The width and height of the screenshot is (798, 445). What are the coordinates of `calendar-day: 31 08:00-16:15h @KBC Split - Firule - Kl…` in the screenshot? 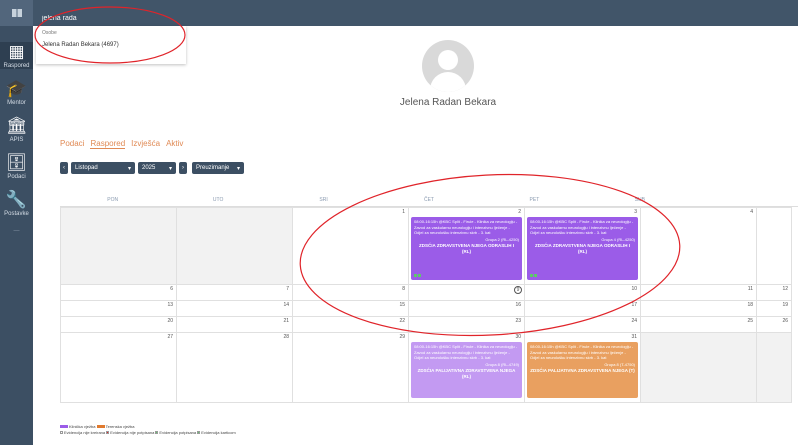 It's located at (582, 367).